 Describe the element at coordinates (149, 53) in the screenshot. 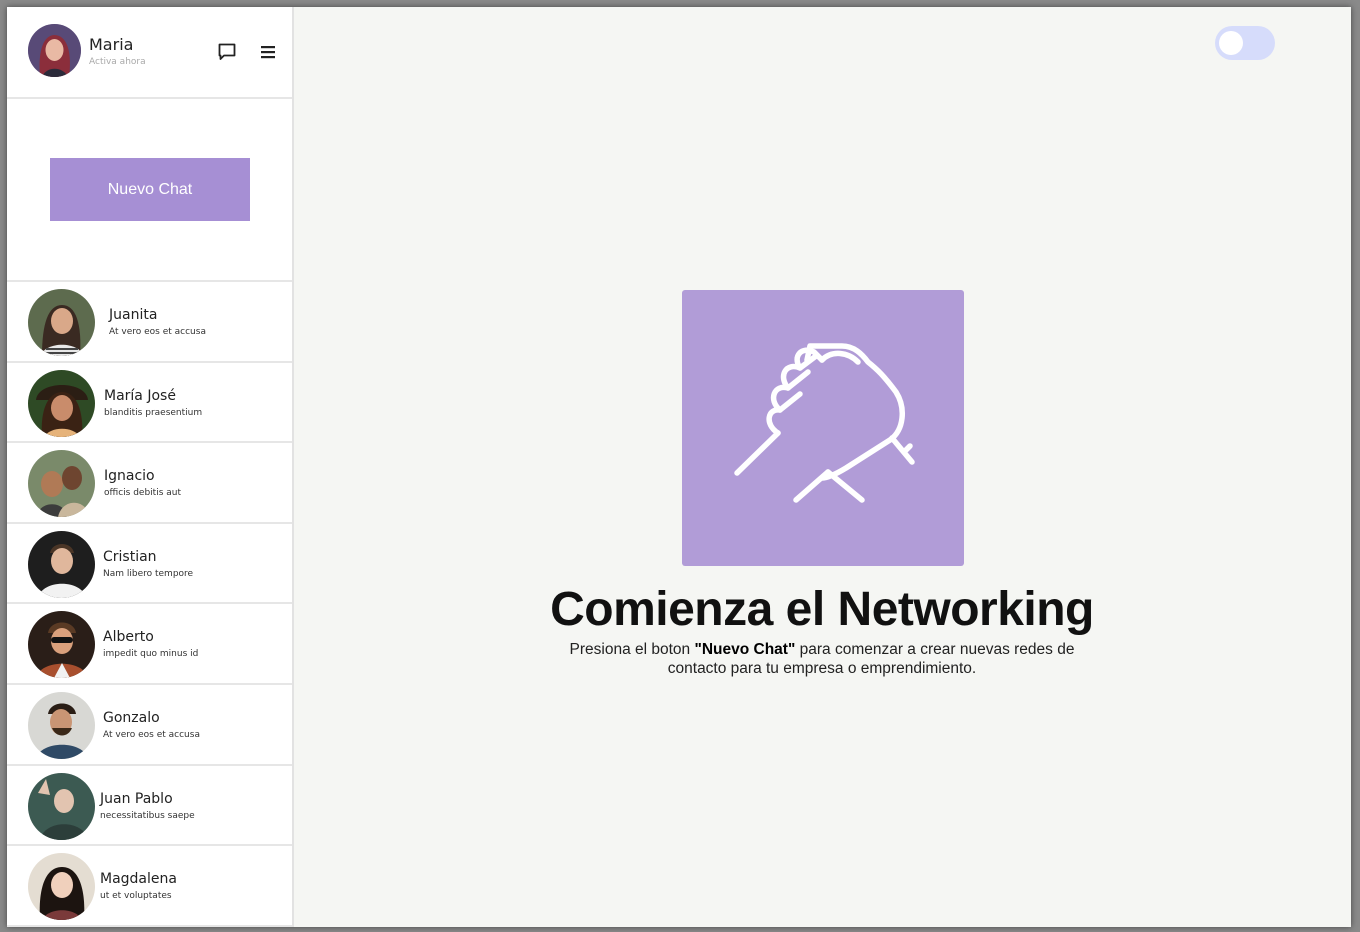

I see `profile-header: Maria Activa ahora` at that location.